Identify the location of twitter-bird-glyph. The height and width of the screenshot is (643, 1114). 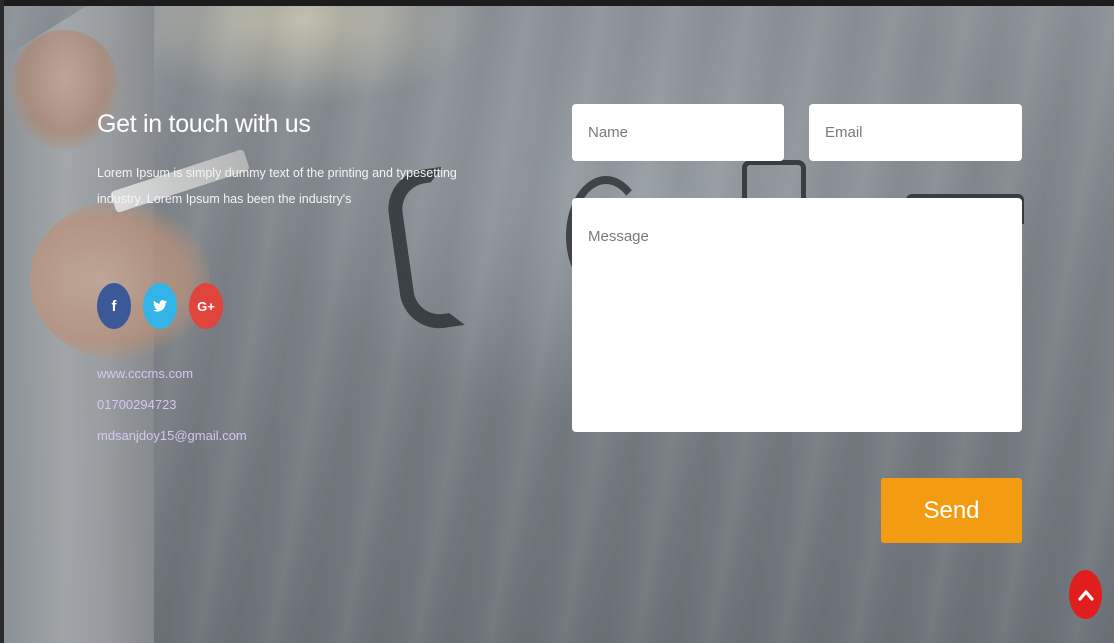
(160, 306).